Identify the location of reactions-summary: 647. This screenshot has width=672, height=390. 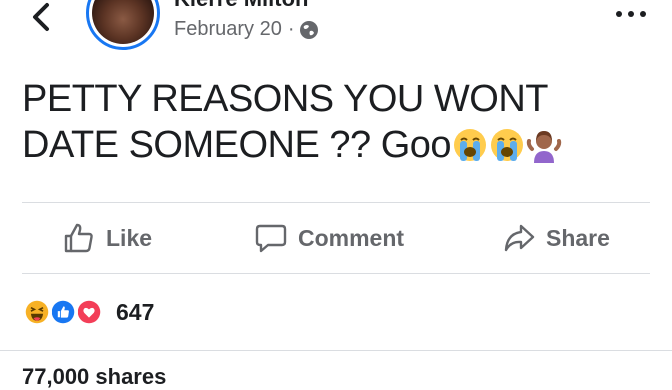
(88, 312).